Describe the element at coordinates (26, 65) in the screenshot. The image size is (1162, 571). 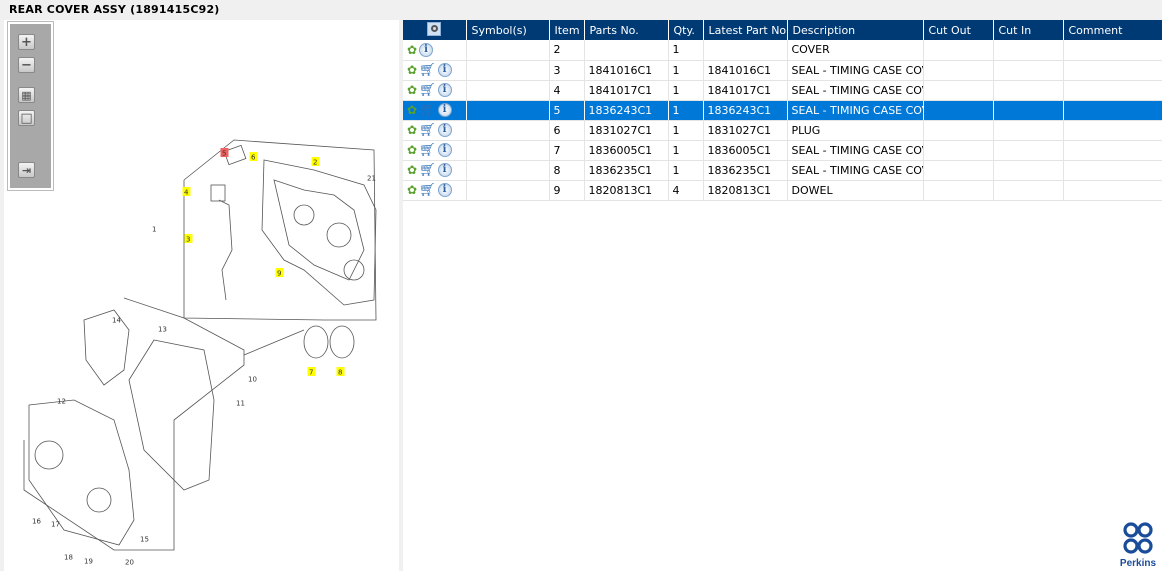
I see `zoom-out-button: −` at that location.